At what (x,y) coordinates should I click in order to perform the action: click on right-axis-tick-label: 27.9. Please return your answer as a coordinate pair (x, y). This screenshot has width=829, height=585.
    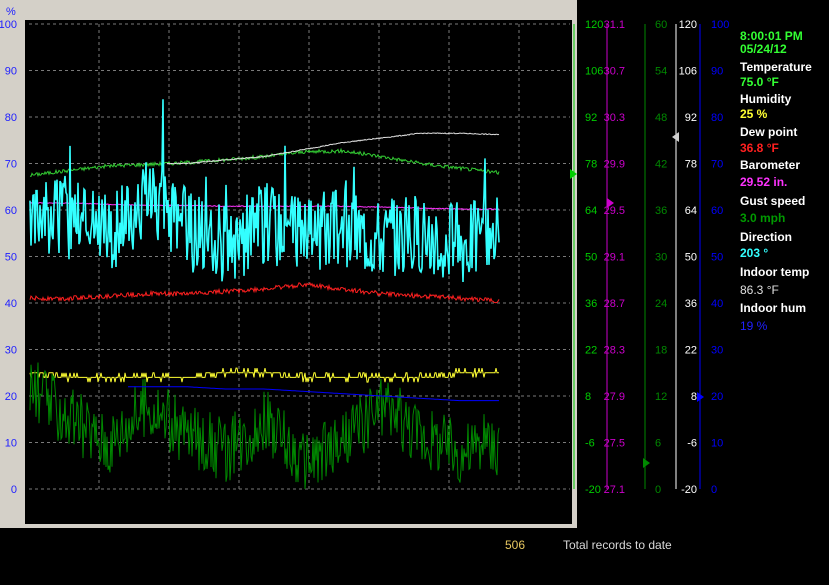
    Looking at the image, I should click on (614, 397).